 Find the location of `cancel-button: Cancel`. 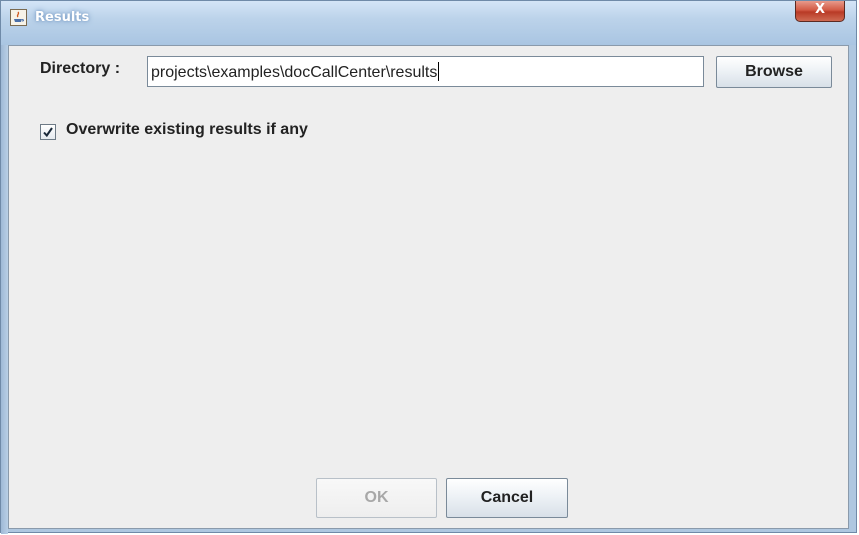

cancel-button: Cancel is located at coordinates (507, 498).